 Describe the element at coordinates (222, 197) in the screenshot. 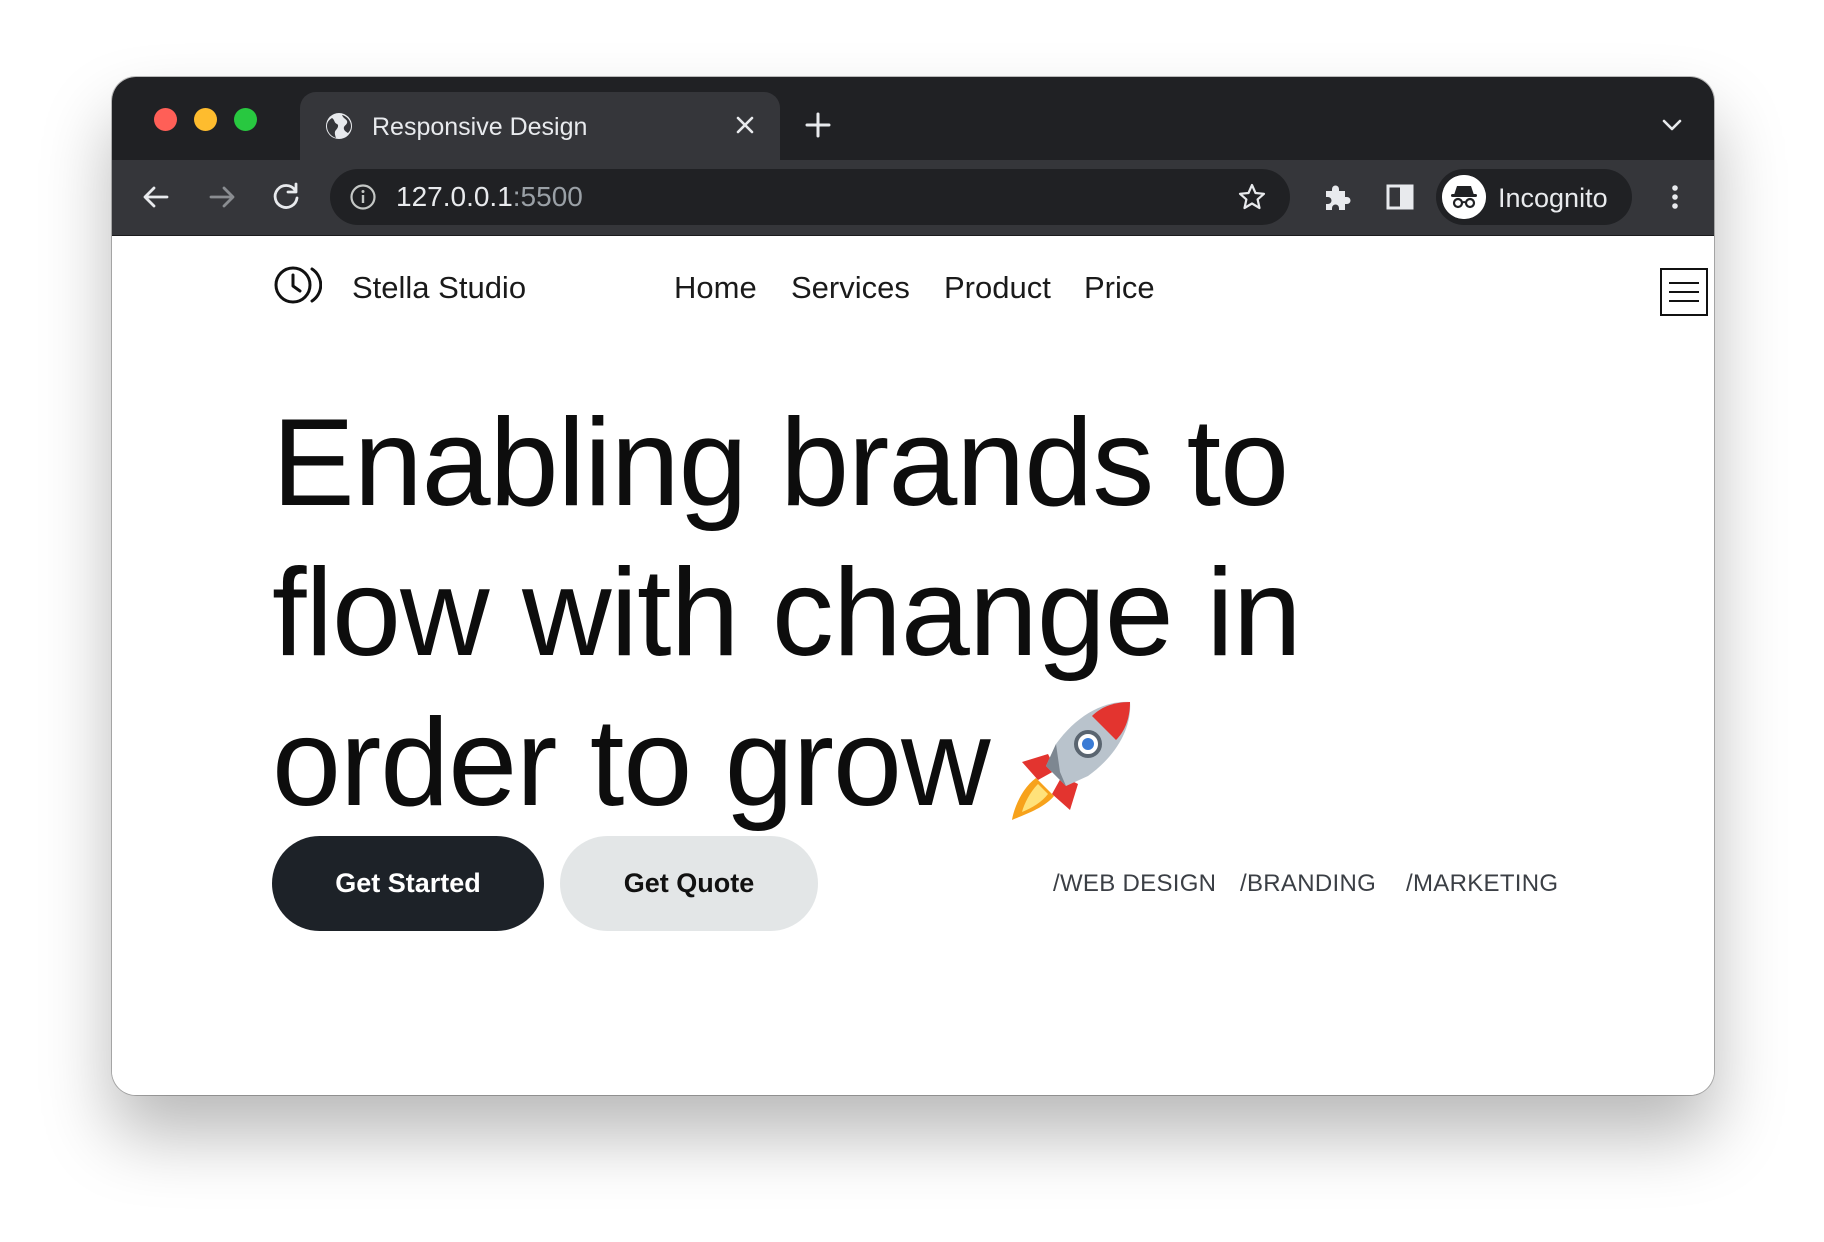

I see `arrow-right-icon` at that location.